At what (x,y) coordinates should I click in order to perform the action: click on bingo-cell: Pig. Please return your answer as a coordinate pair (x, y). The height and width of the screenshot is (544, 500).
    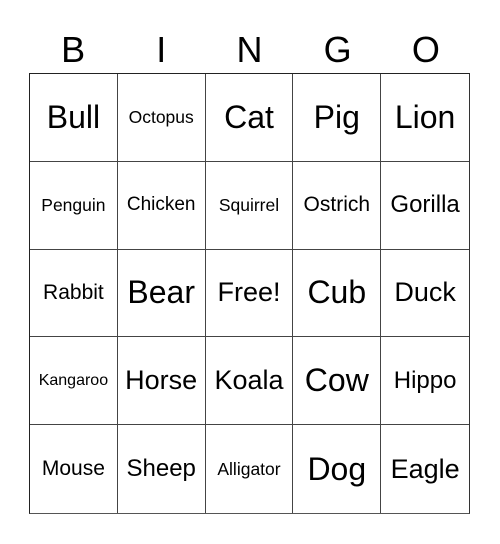
    Looking at the image, I should click on (337, 118).